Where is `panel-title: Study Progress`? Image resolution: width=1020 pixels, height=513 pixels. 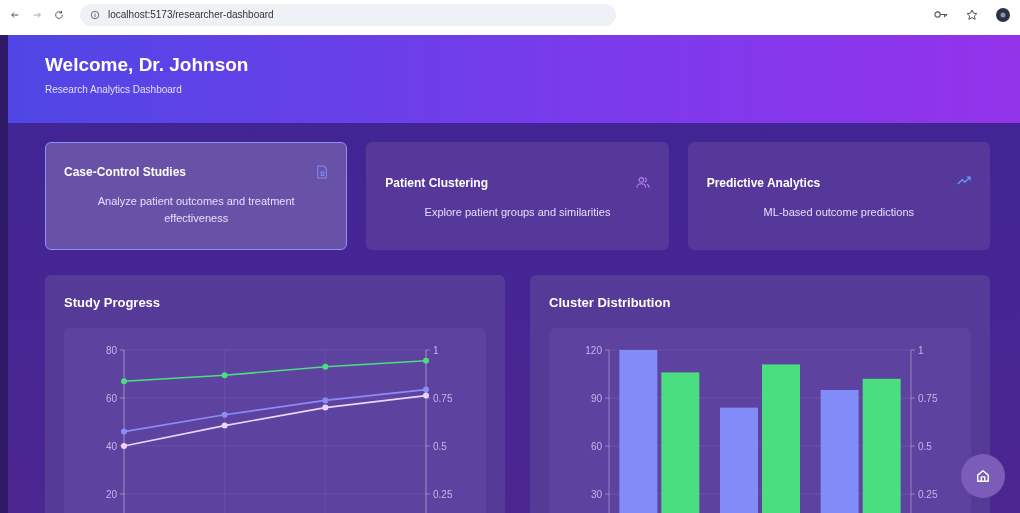 panel-title: Study Progress is located at coordinates (113, 302).